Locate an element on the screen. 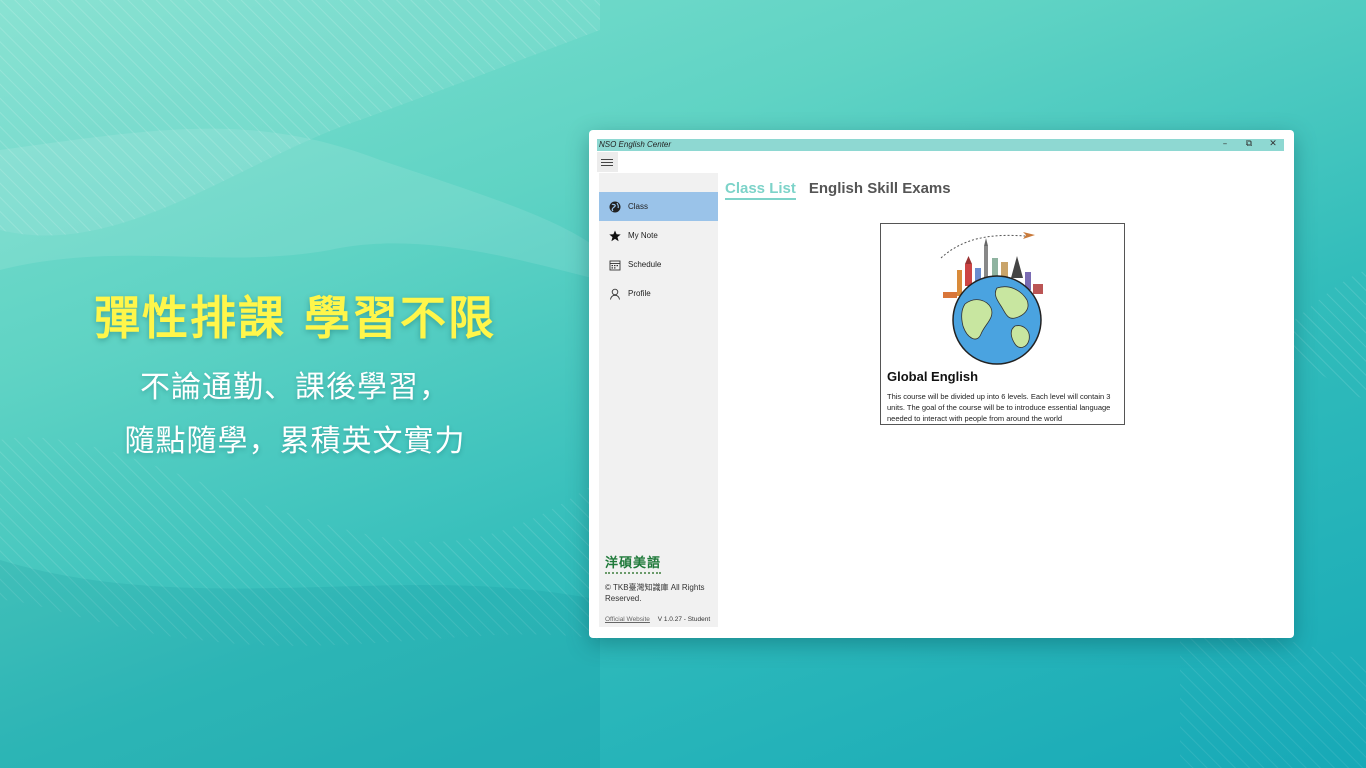 This screenshot has height=768, width=1366. promo-line-2: 隨點隨學，累積英文實力 is located at coordinates (295, 441).